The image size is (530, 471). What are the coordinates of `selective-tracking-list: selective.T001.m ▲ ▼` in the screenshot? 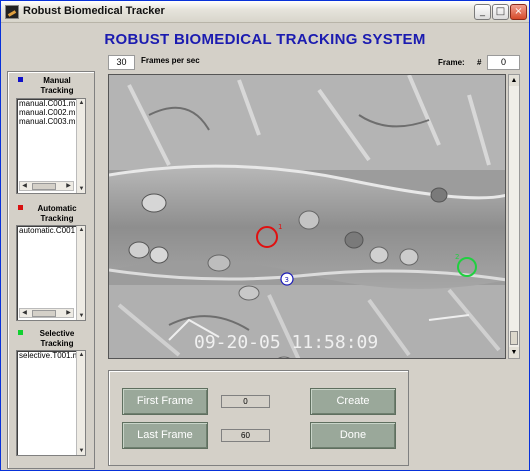 It's located at (51, 403).